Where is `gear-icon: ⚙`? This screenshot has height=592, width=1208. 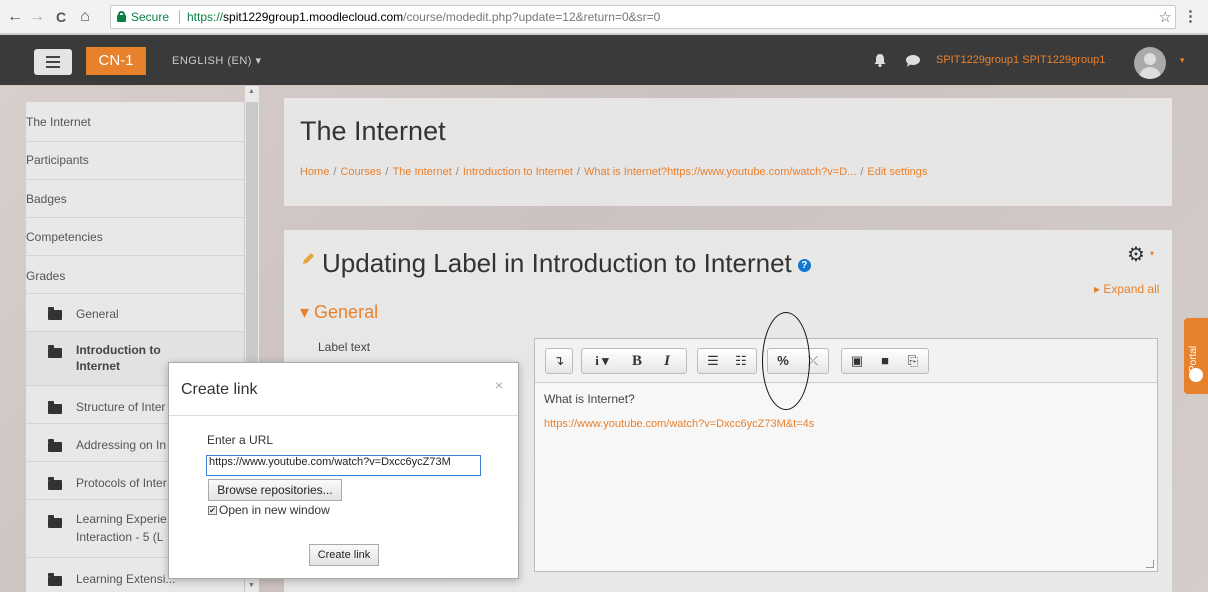 gear-icon: ⚙ is located at coordinates (1136, 254).